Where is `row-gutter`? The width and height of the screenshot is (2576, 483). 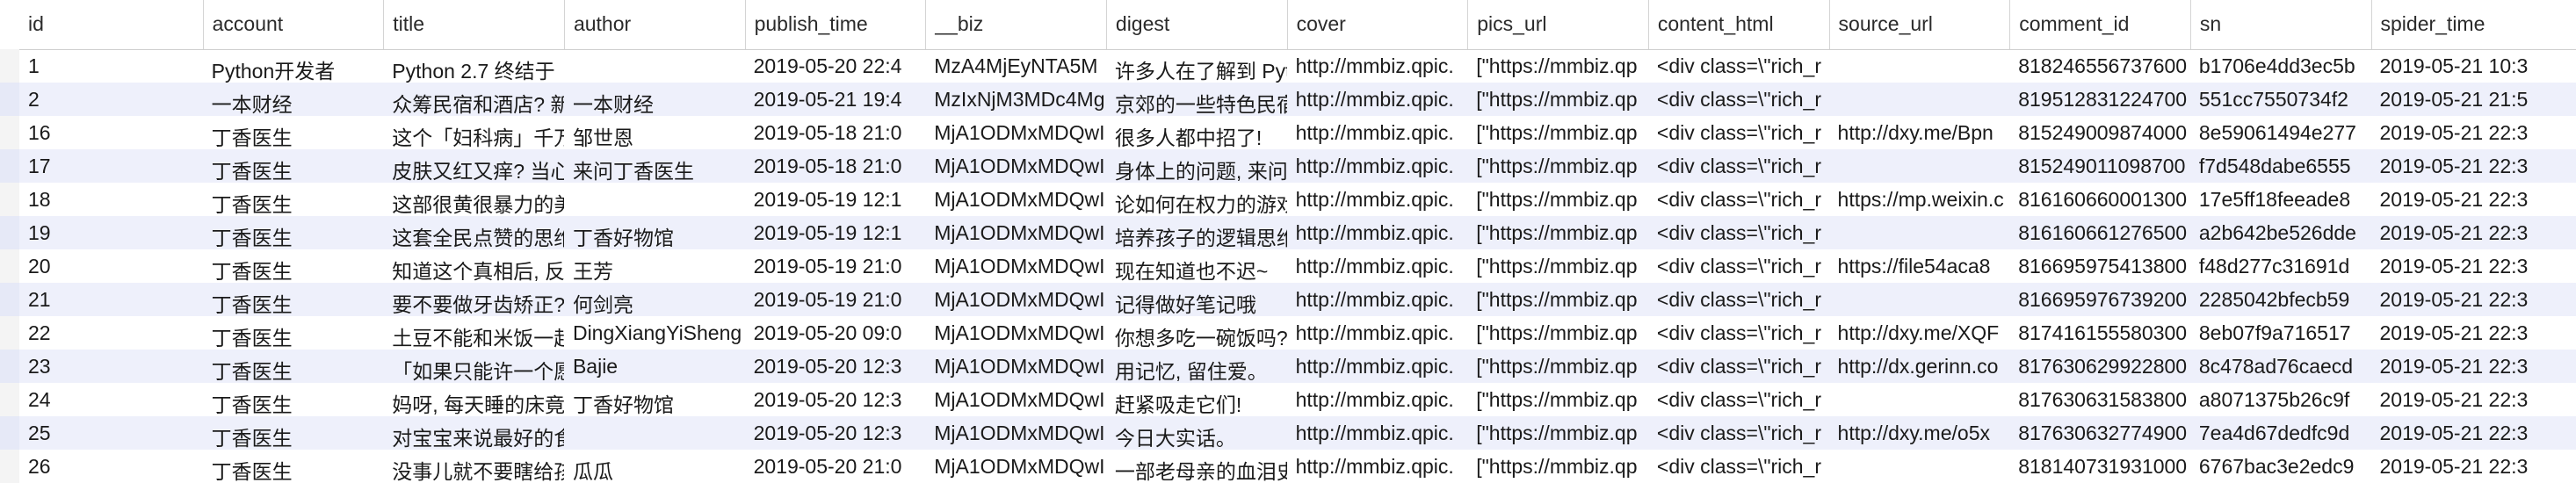
row-gutter is located at coordinates (9, 241).